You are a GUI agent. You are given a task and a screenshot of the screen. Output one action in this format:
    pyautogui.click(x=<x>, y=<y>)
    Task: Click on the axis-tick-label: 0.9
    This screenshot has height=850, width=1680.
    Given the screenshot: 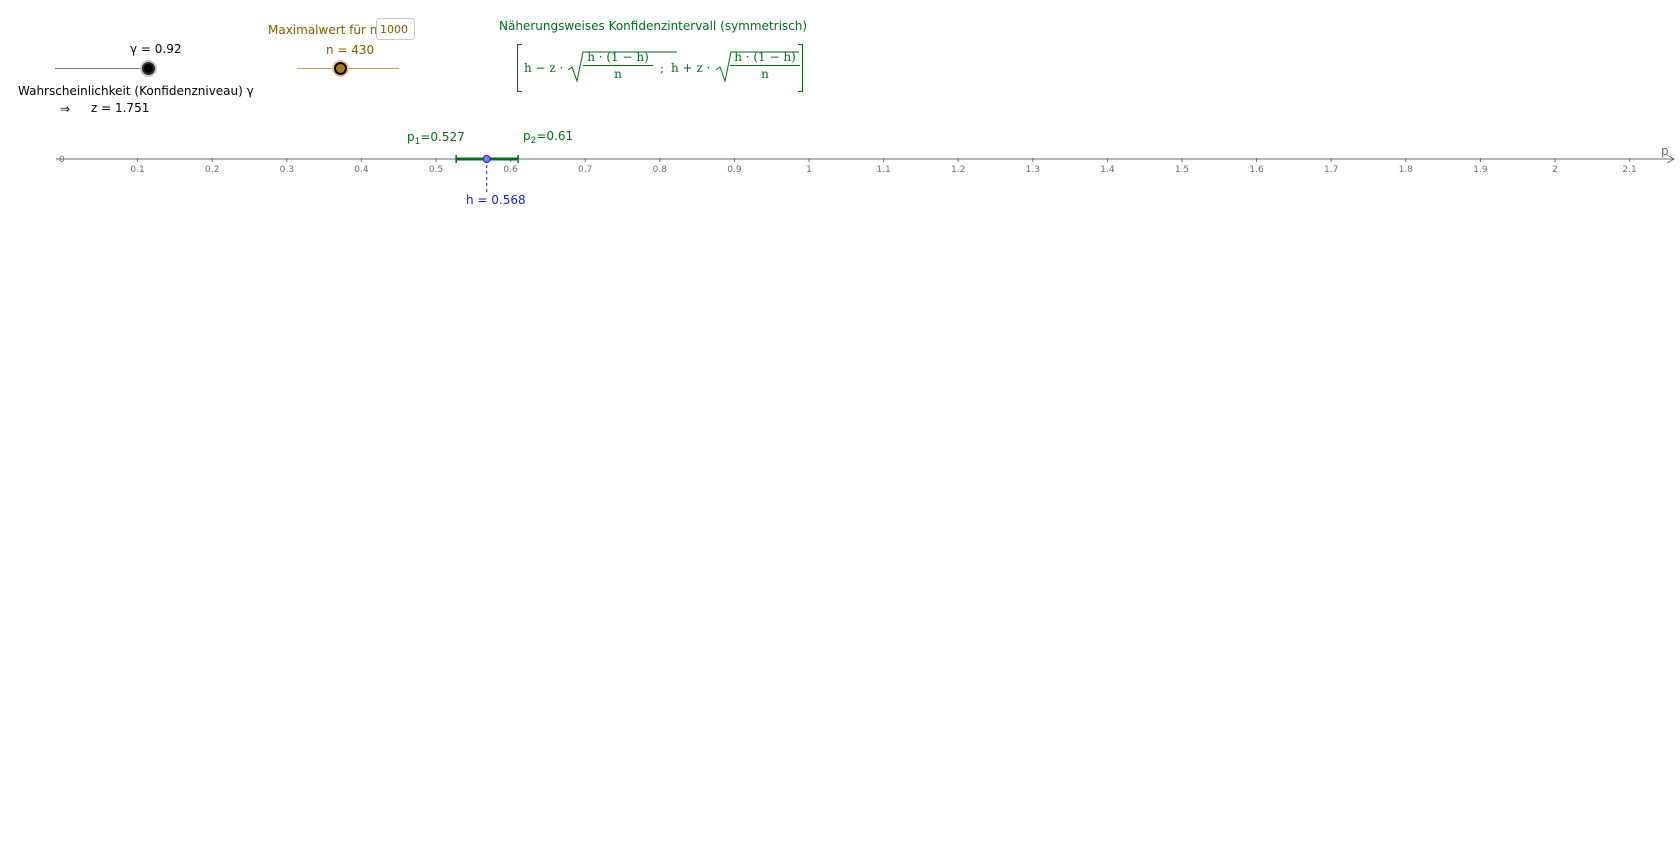 What is the action you would take?
    pyautogui.click(x=734, y=170)
    